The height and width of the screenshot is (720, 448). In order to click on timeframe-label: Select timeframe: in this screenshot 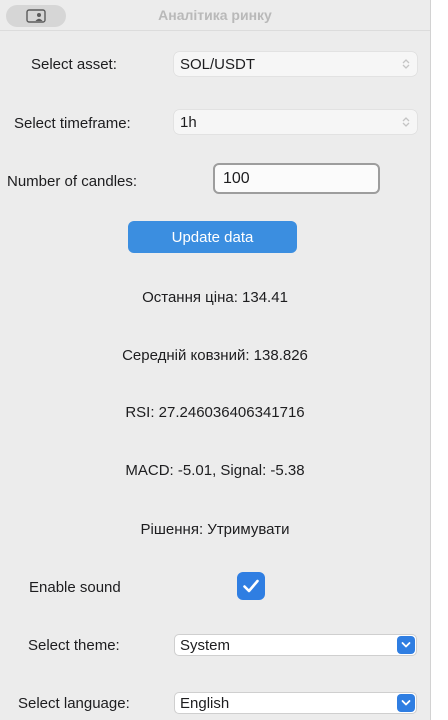, I will do `click(72, 123)`.